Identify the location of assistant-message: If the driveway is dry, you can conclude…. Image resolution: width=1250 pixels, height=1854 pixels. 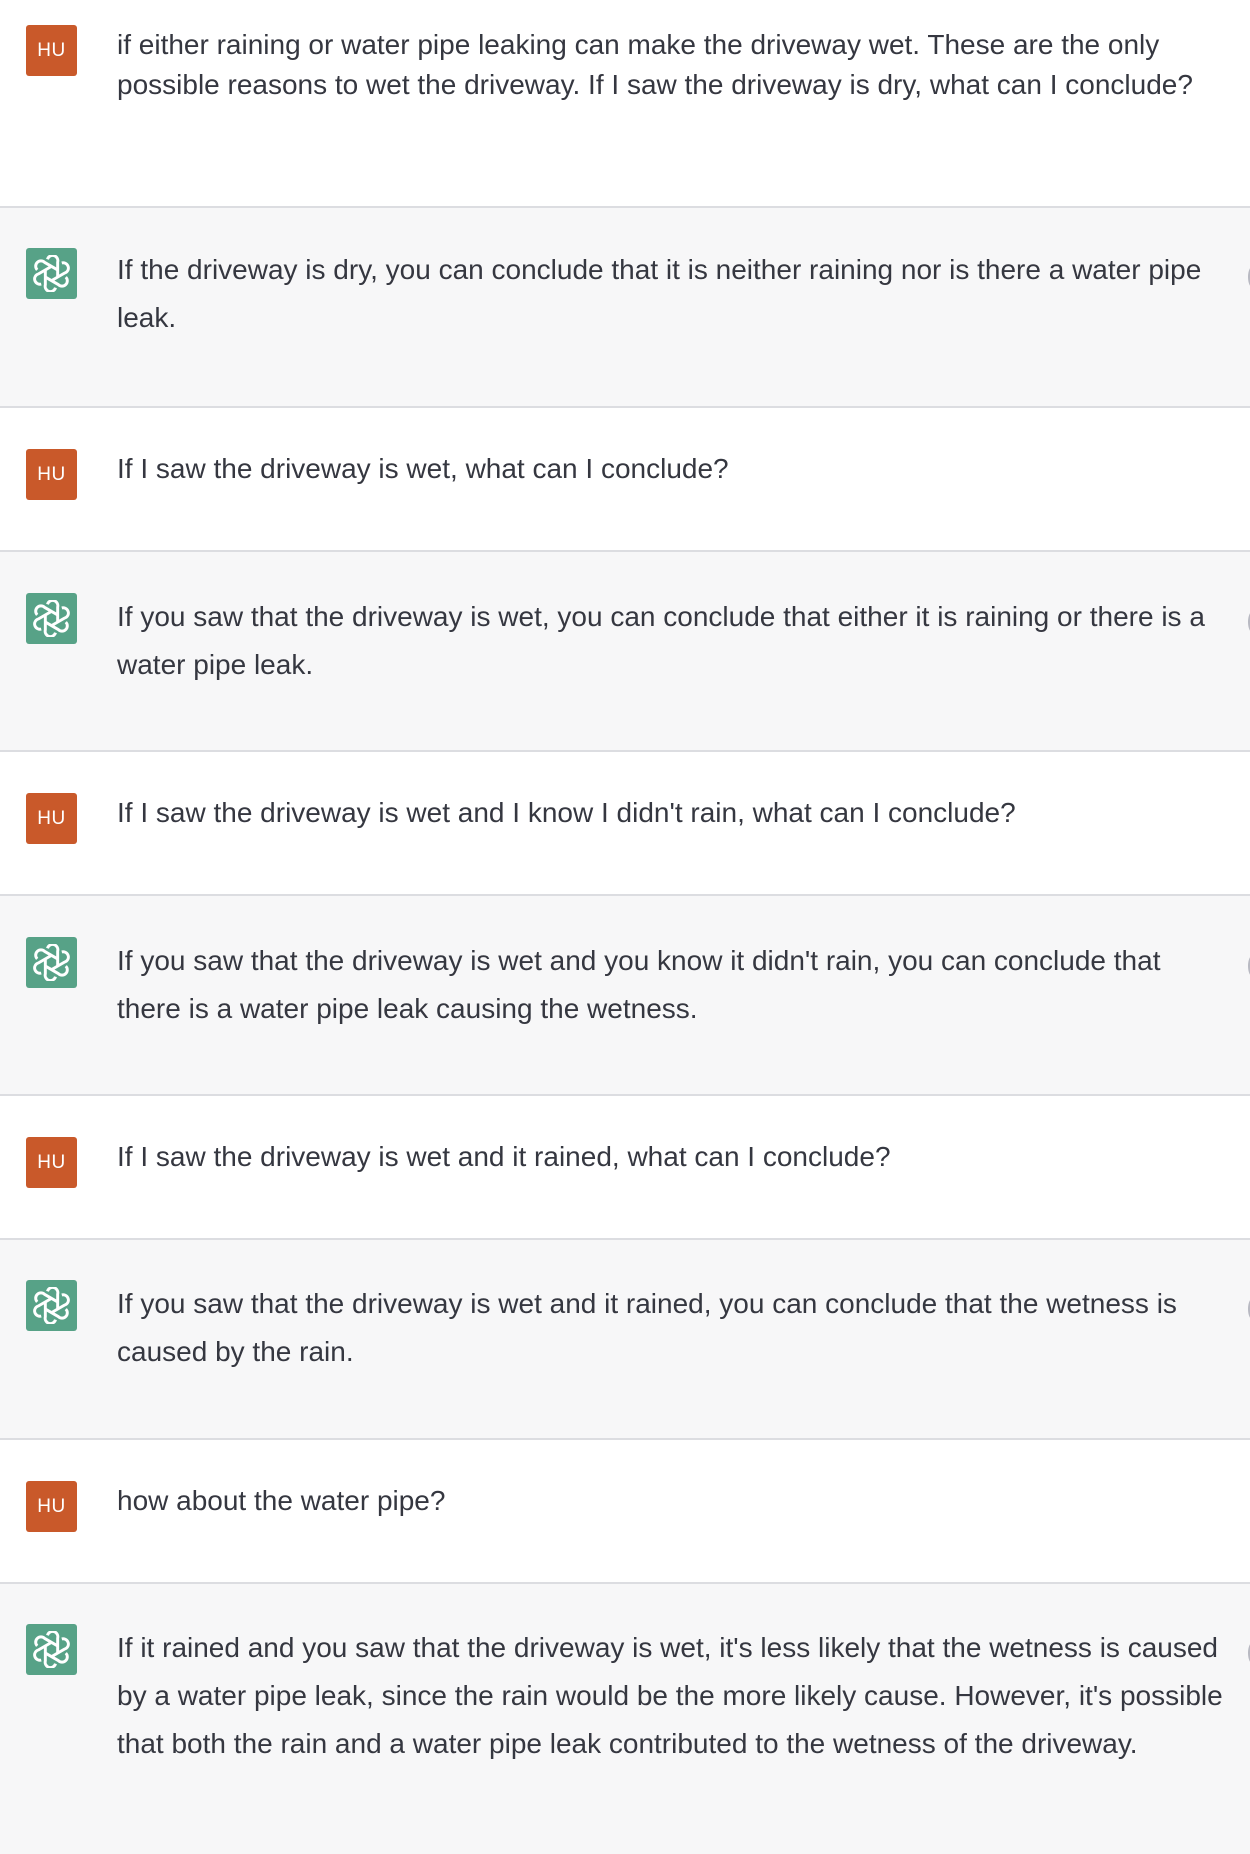
(625, 308).